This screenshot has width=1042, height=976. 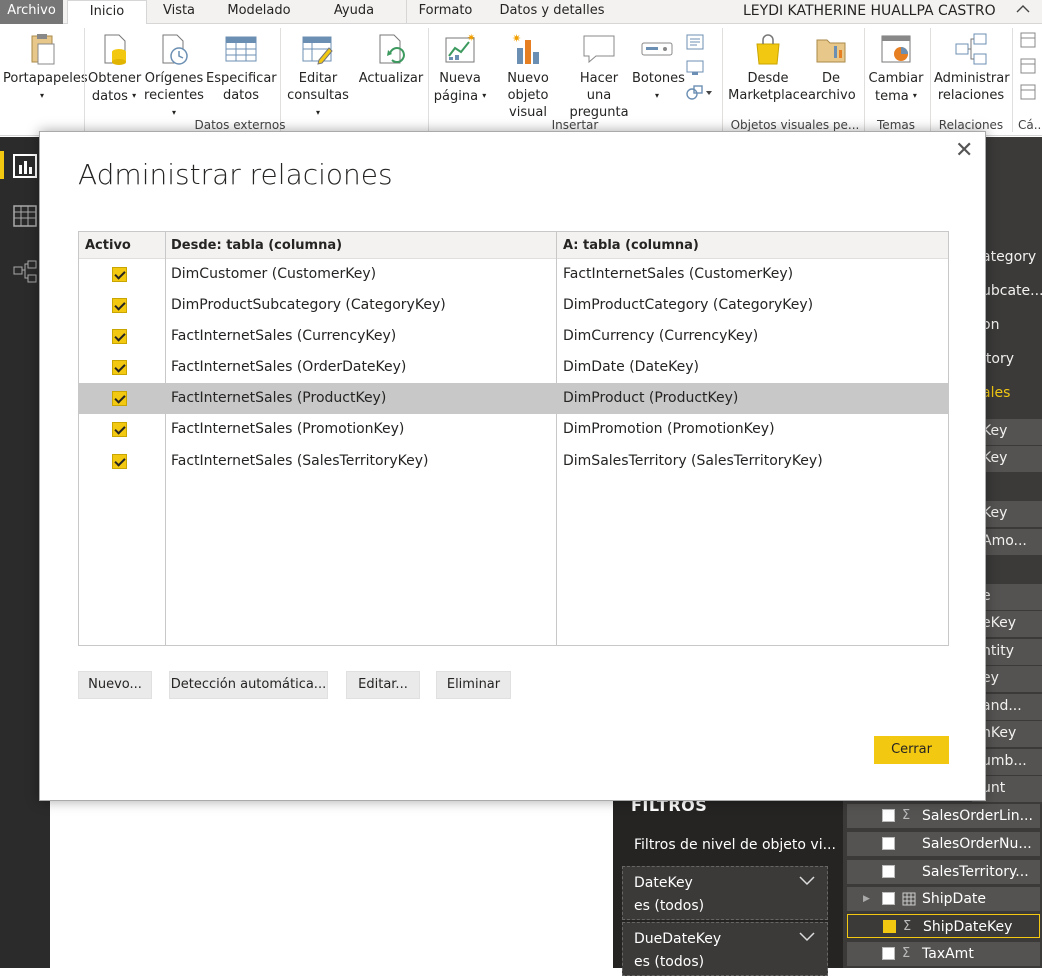 I want to click on table-icon, so click(x=241, y=49).